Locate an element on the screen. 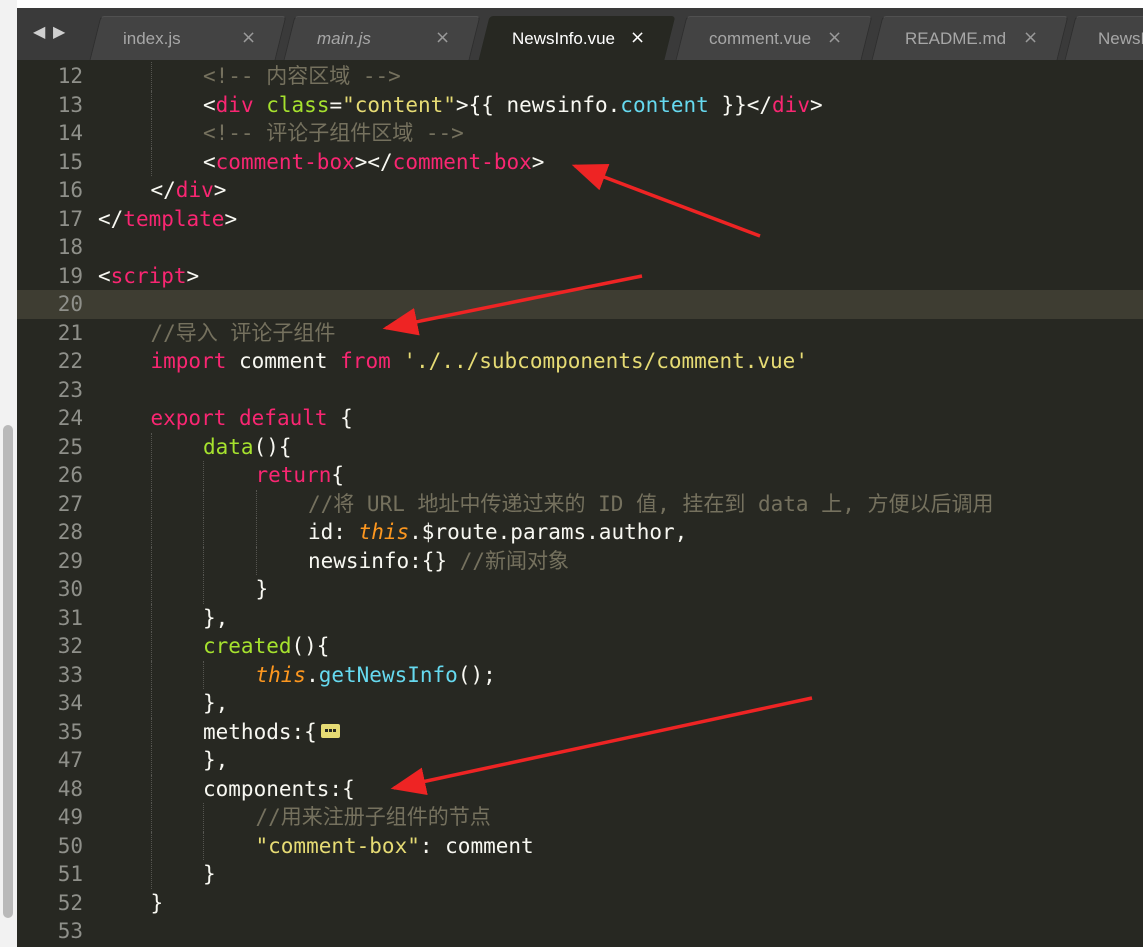  code-line: 28 id: this.$route.params.author, is located at coordinates (580, 532).